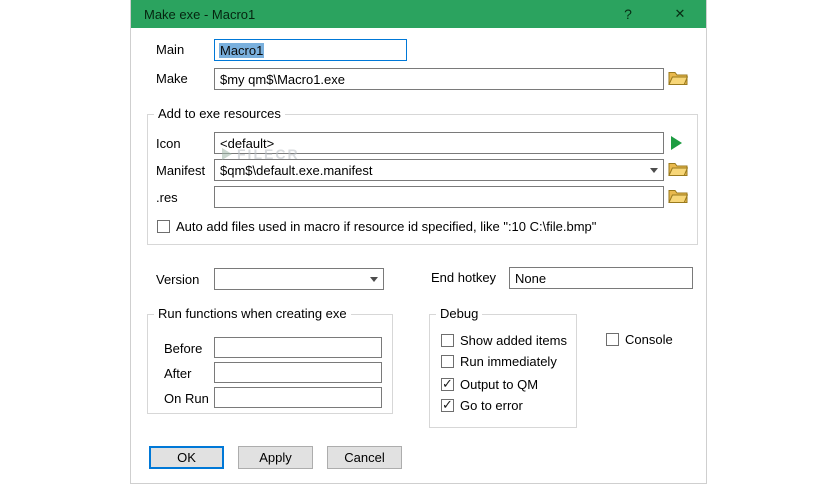 The height and width of the screenshot is (484, 836). What do you see at coordinates (299, 279) in the screenshot?
I see `version-combobox` at bounding box center [299, 279].